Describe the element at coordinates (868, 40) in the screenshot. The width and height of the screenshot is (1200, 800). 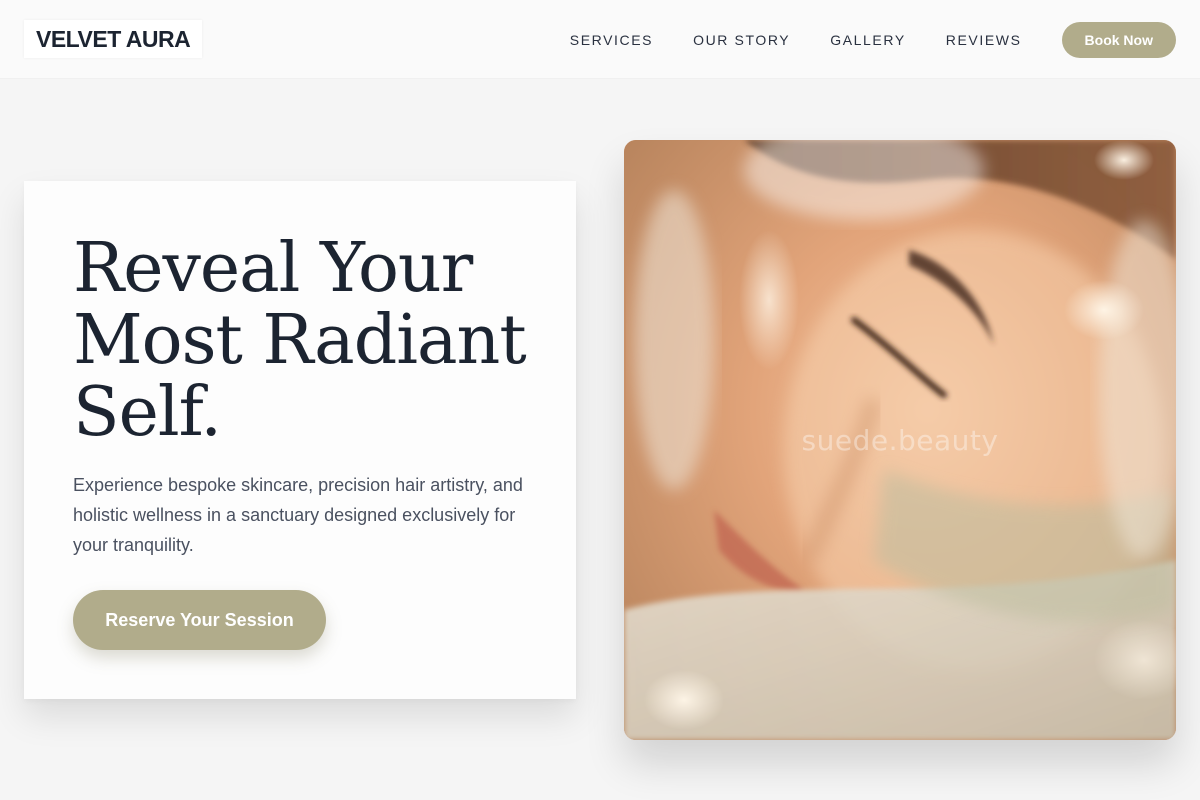
I see `nav-link-gallery: GALLERY` at that location.